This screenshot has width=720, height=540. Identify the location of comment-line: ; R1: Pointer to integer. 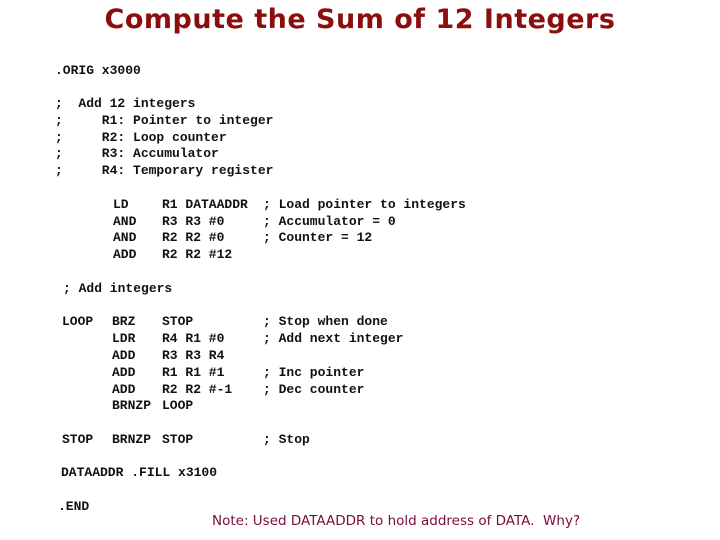
(164, 120).